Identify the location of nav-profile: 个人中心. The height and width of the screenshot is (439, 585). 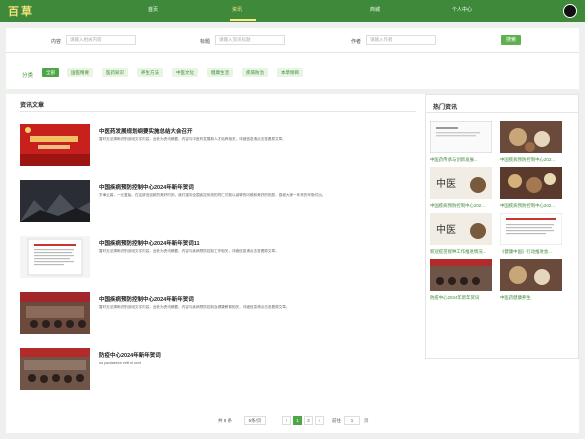
(462, 9).